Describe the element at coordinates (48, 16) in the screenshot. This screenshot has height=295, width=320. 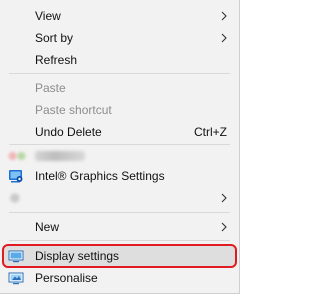
I see `menu-item-label: View` at that location.